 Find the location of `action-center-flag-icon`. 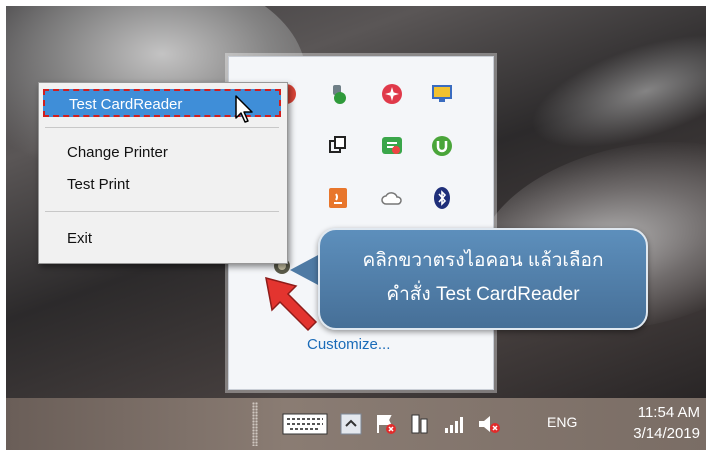

action-center-flag-icon is located at coordinates (386, 424).